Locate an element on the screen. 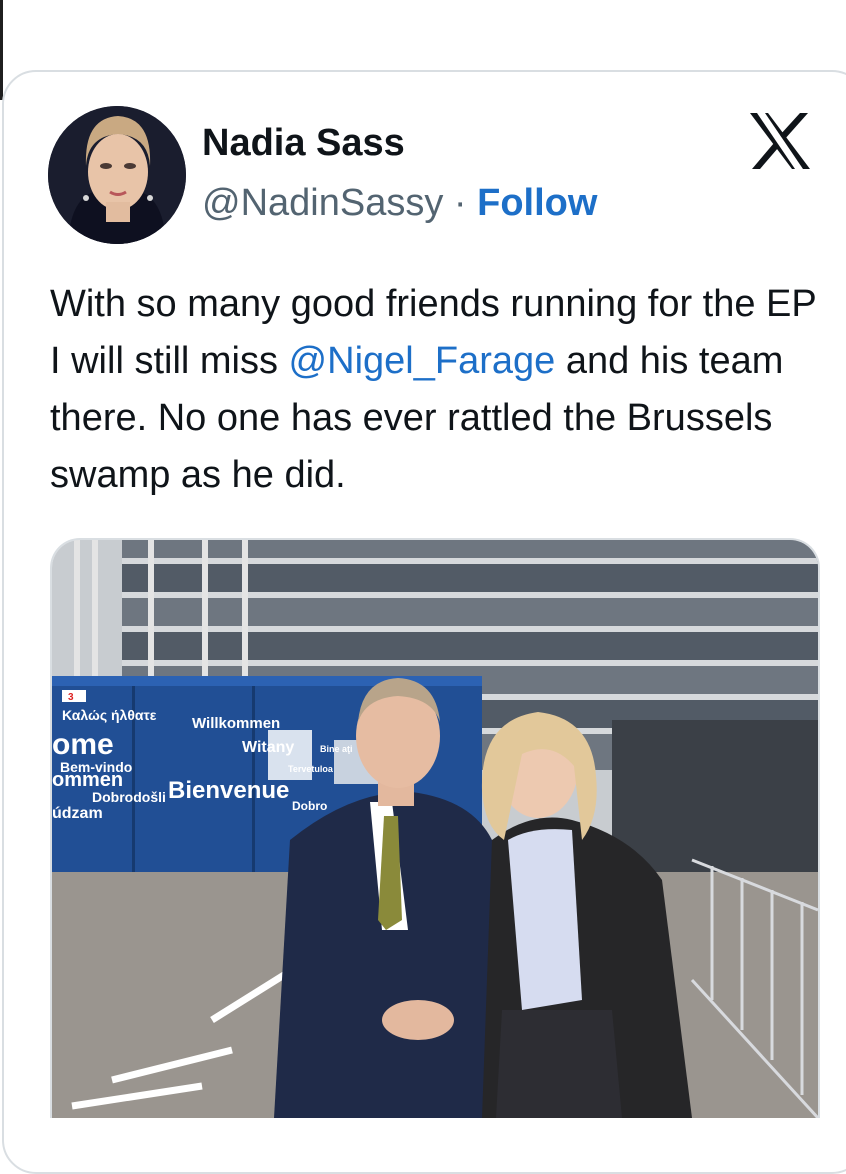 This screenshot has width=846, height=1174. sign-word-12: Dobro is located at coordinates (309, 806).